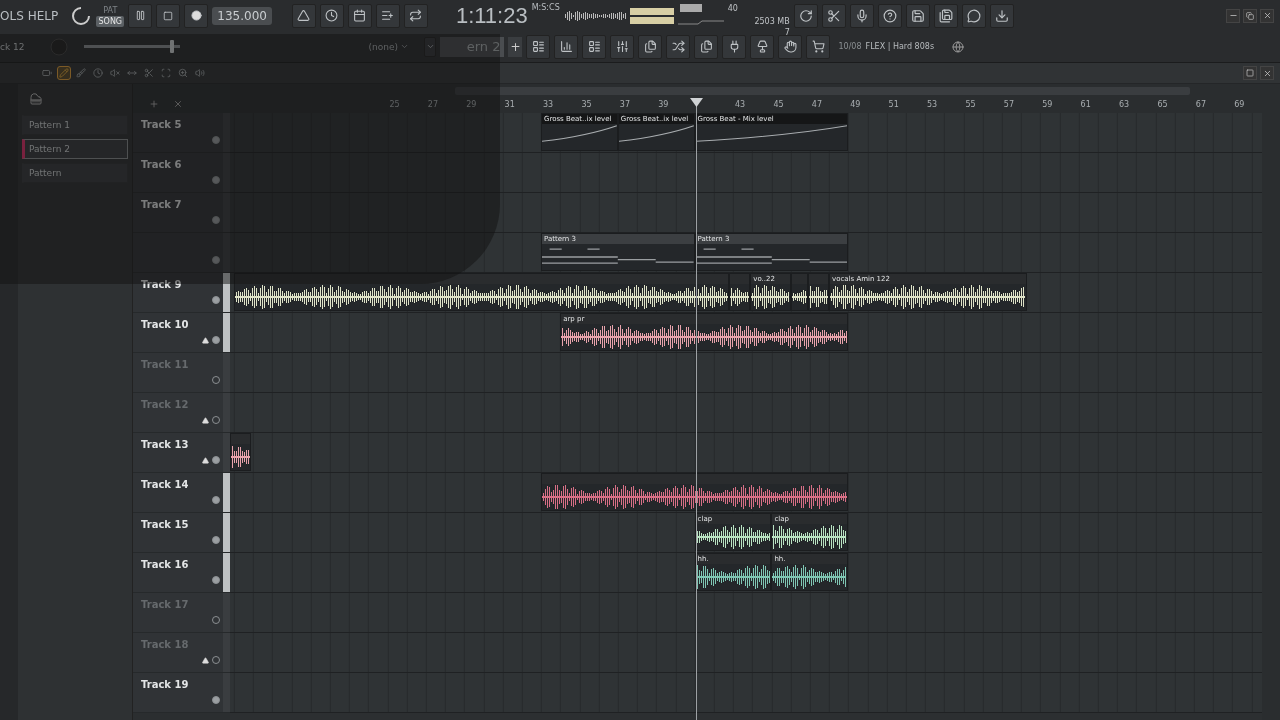  Describe the element at coordinates (181, 573) in the screenshot. I see `track-header: Track 16` at that location.